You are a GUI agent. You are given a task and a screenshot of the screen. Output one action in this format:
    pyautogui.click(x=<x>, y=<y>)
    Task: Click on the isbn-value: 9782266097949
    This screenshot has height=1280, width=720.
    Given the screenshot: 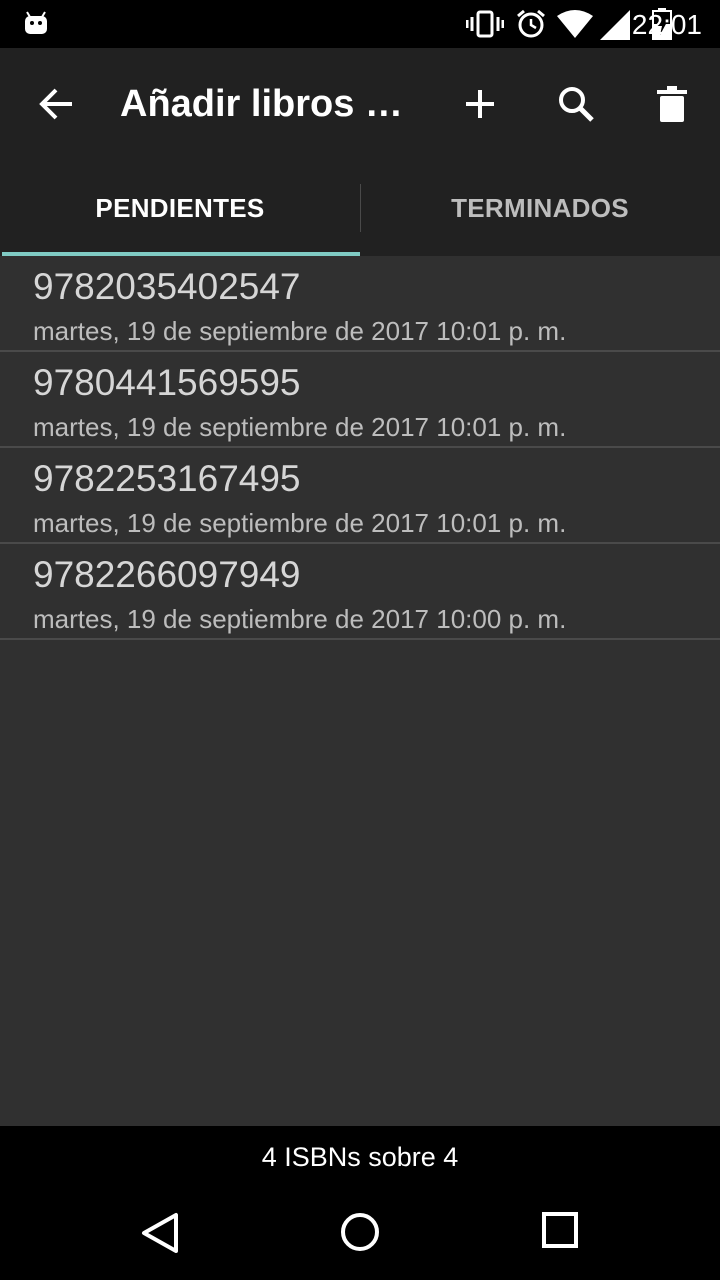 What is the action you would take?
    pyautogui.click(x=167, y=574)
    